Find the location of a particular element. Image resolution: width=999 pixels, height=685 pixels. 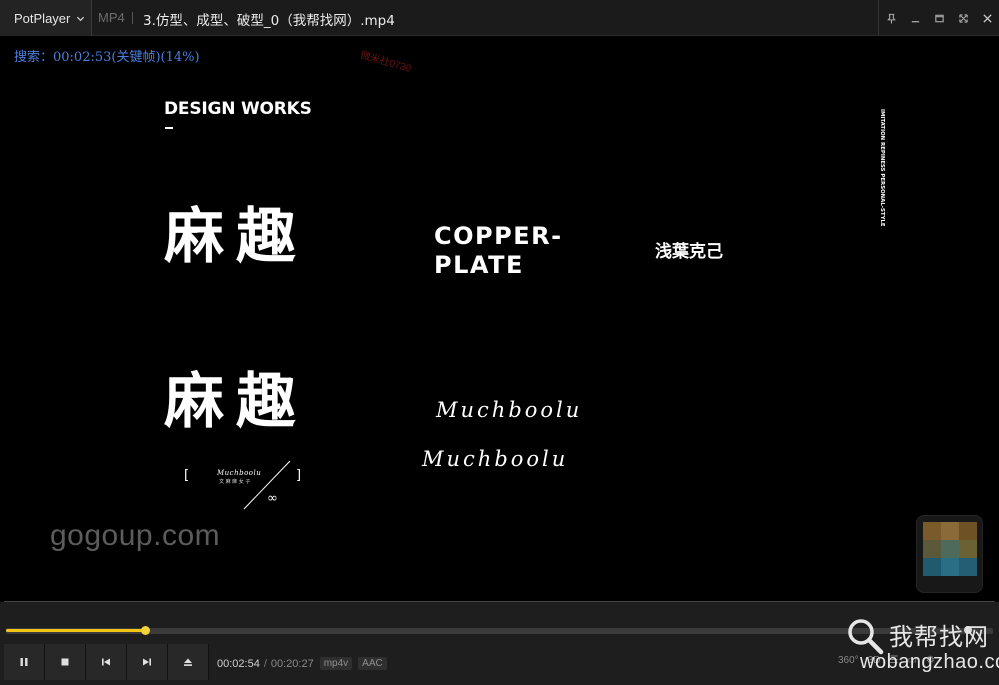

title-bar: PotPlayer MP4 3.仿型、成型、破型_0（我帮找网）.mp4 is located at coordinates (499, 18).